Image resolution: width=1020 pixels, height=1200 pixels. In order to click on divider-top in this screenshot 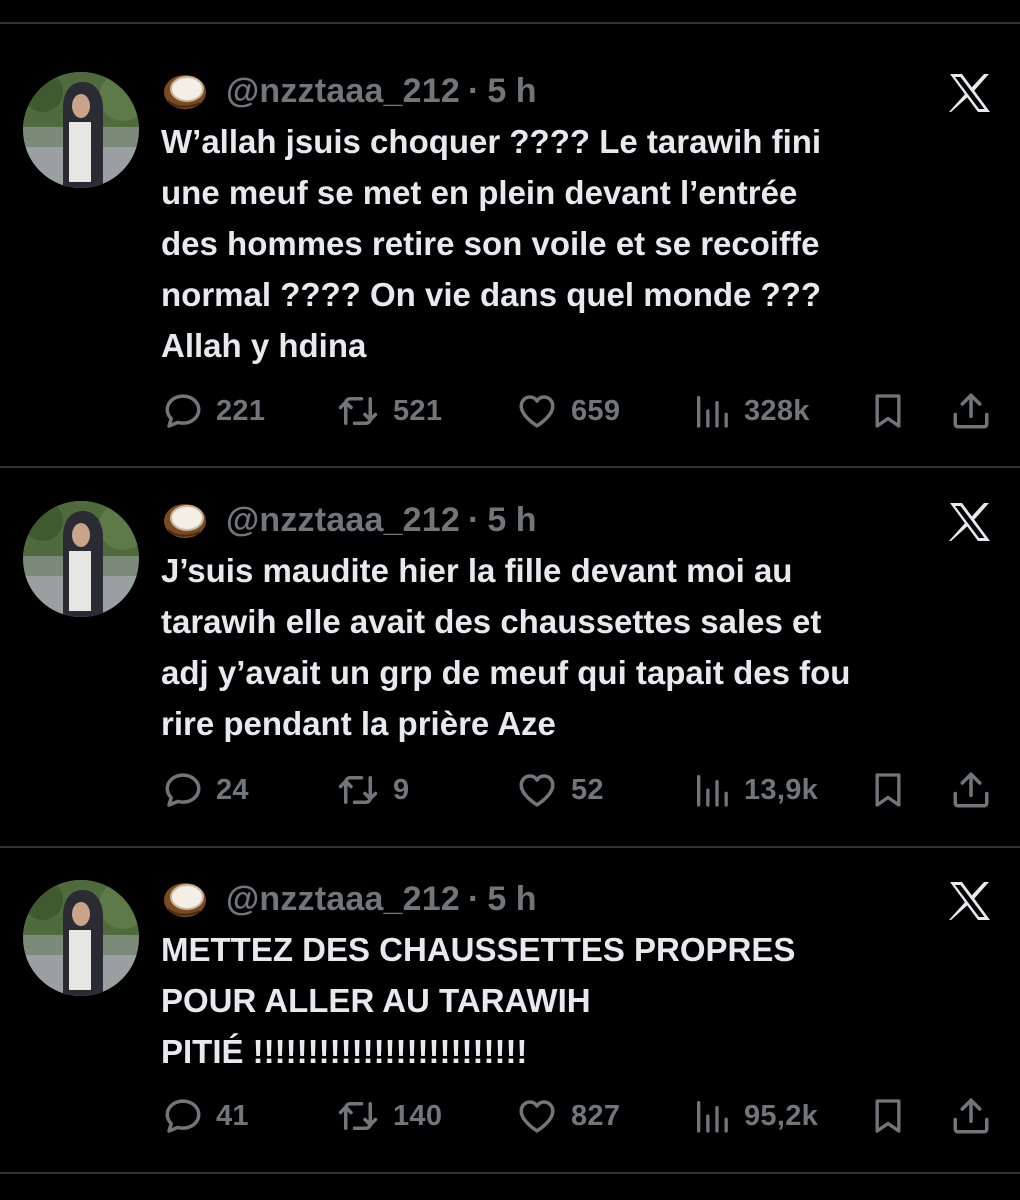, I will do `click(510, 23)`.